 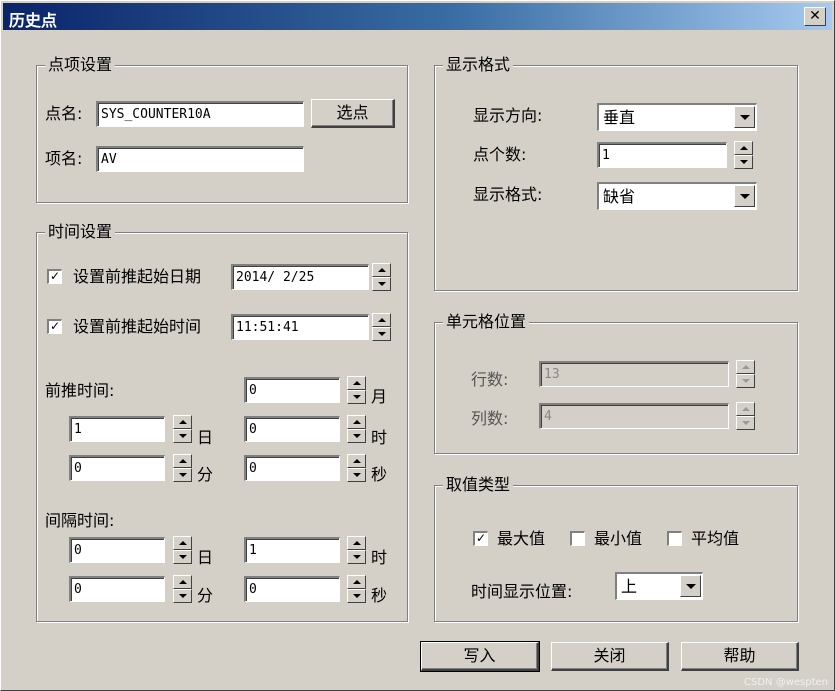 I want to click on select-point-button: 选点, so click(x=353, y=113).